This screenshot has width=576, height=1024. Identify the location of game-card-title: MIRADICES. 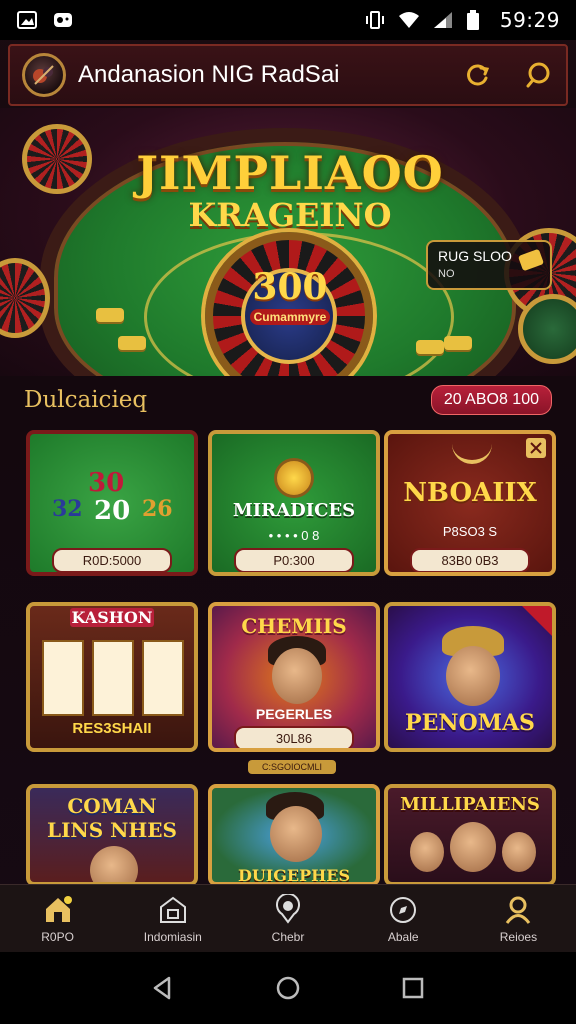
(294, 510).